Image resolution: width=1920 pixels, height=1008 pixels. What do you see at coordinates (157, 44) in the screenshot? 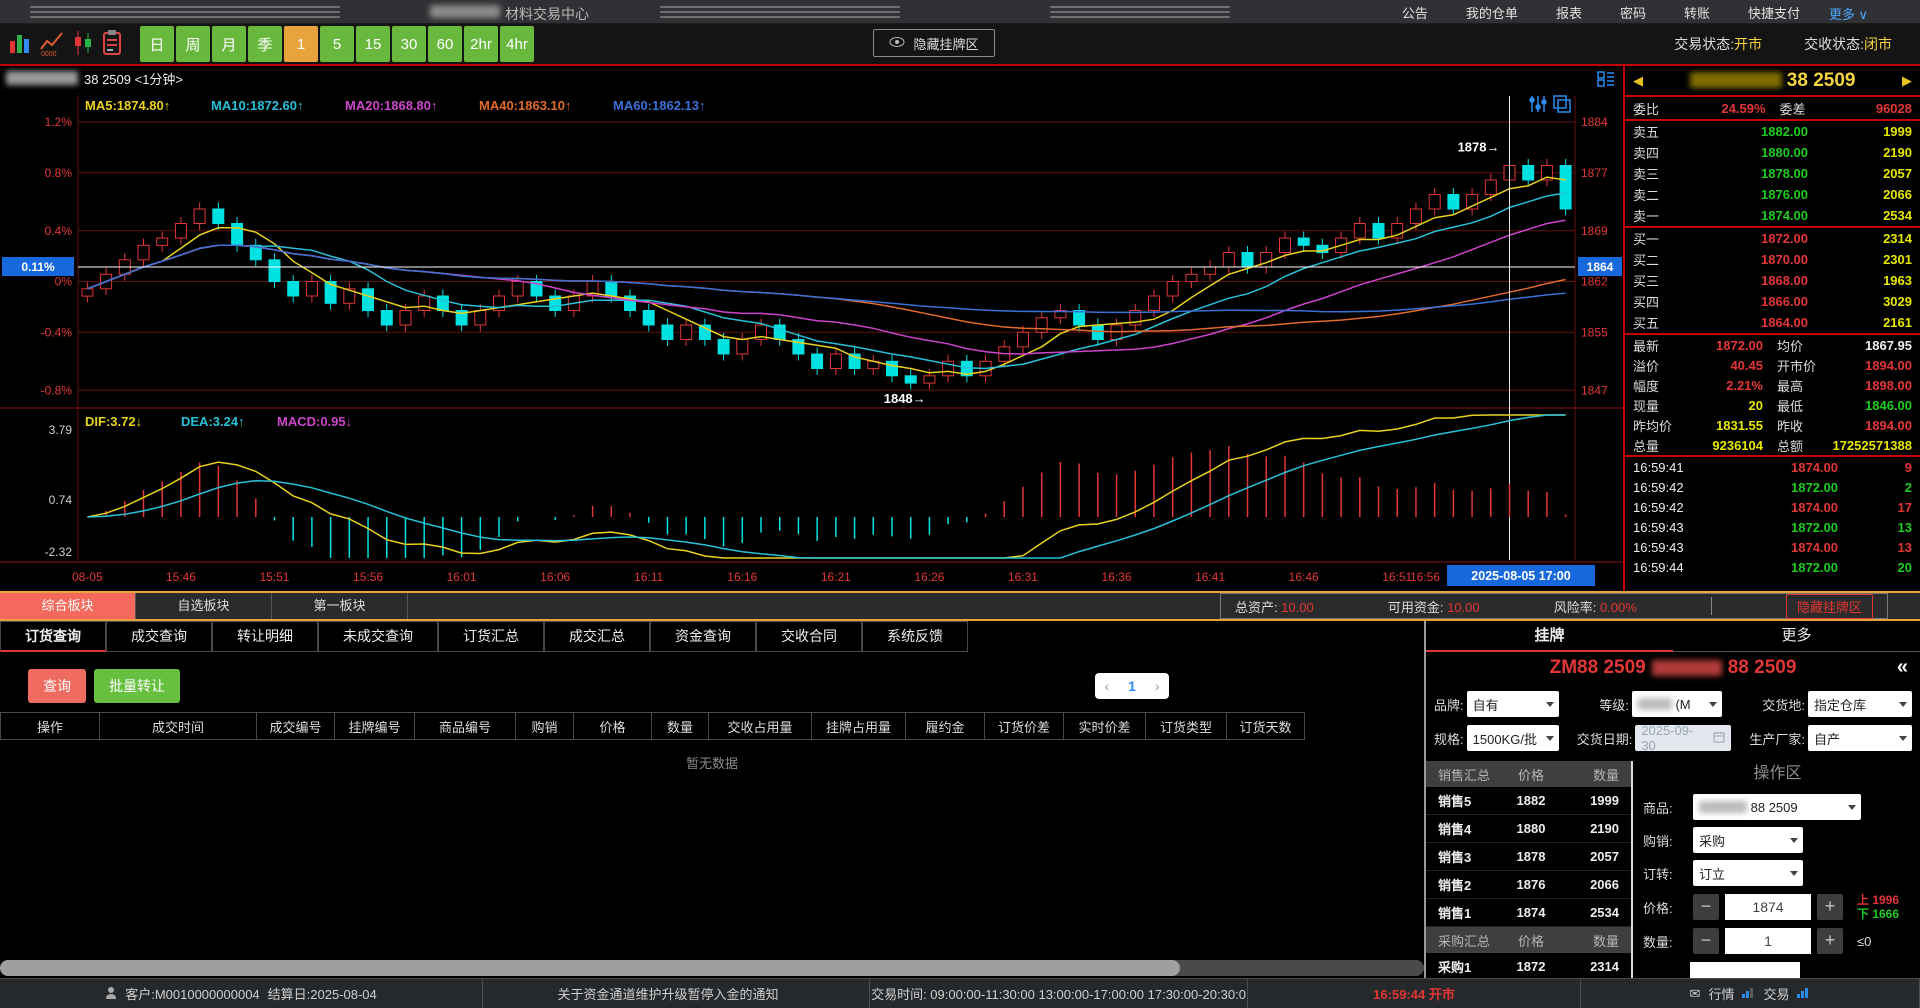
I see `interval-button: 日` at bounding box center [157, 44].